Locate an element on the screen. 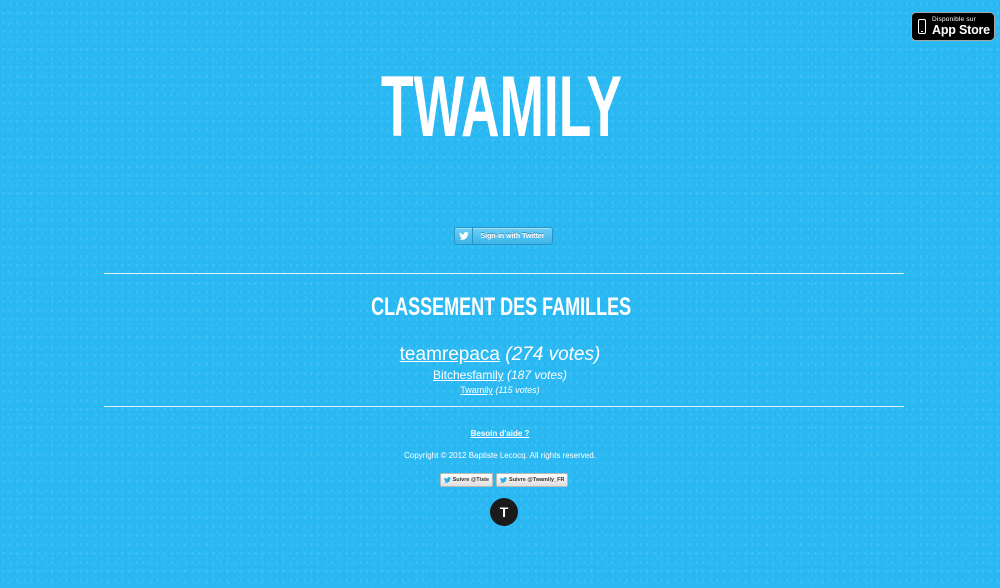 The height and width of the screenshot is (588, 1000). follow-tiste-button: Suivre @Tiste is located at coordinates (466, 480).